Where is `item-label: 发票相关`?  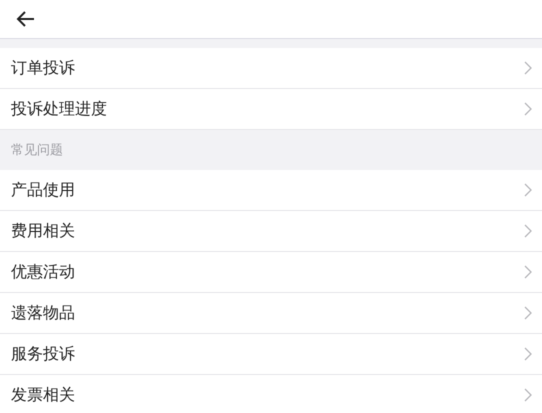
item-label: 发票相关 is located at coordinates (43, 395).